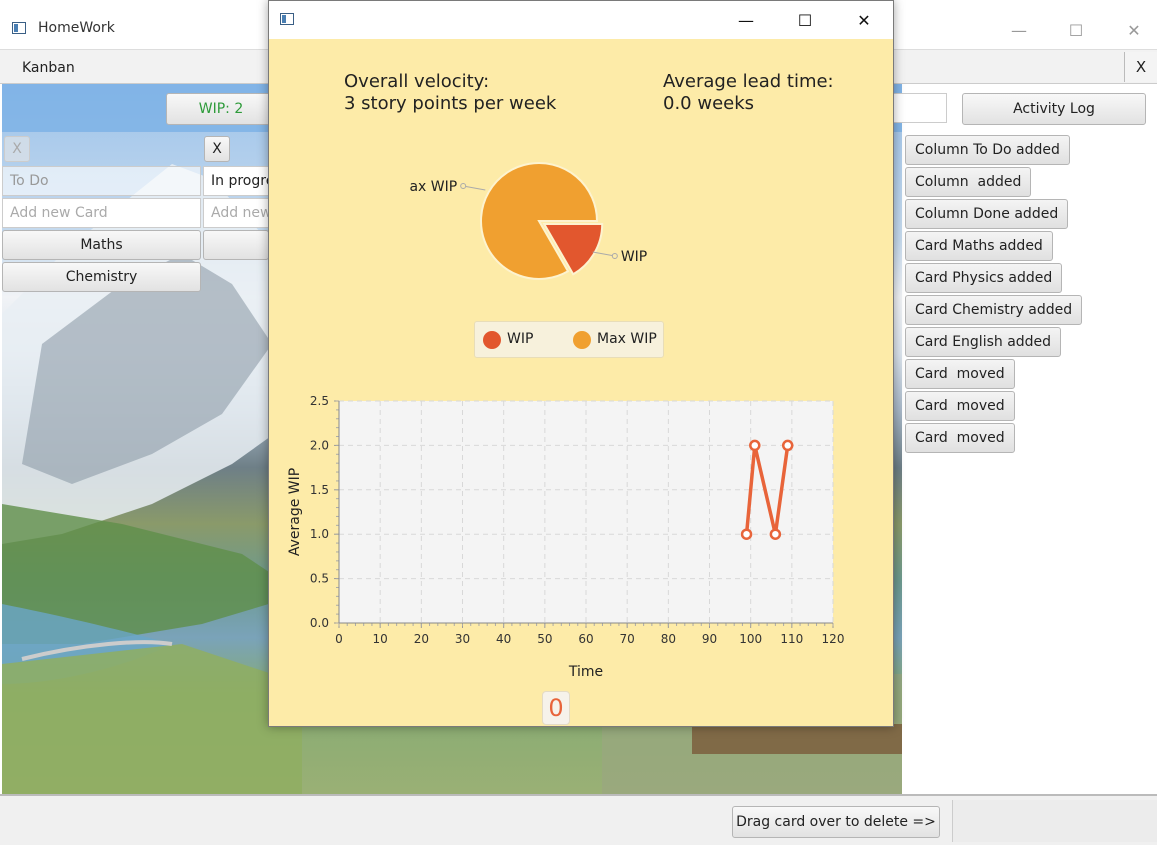 Image resolution: width=1157 pixels, height=845 pixels. Describe the element at coordinates (221, 109) in the screenshot. I see `wip-button: WIP: 2` at that location.